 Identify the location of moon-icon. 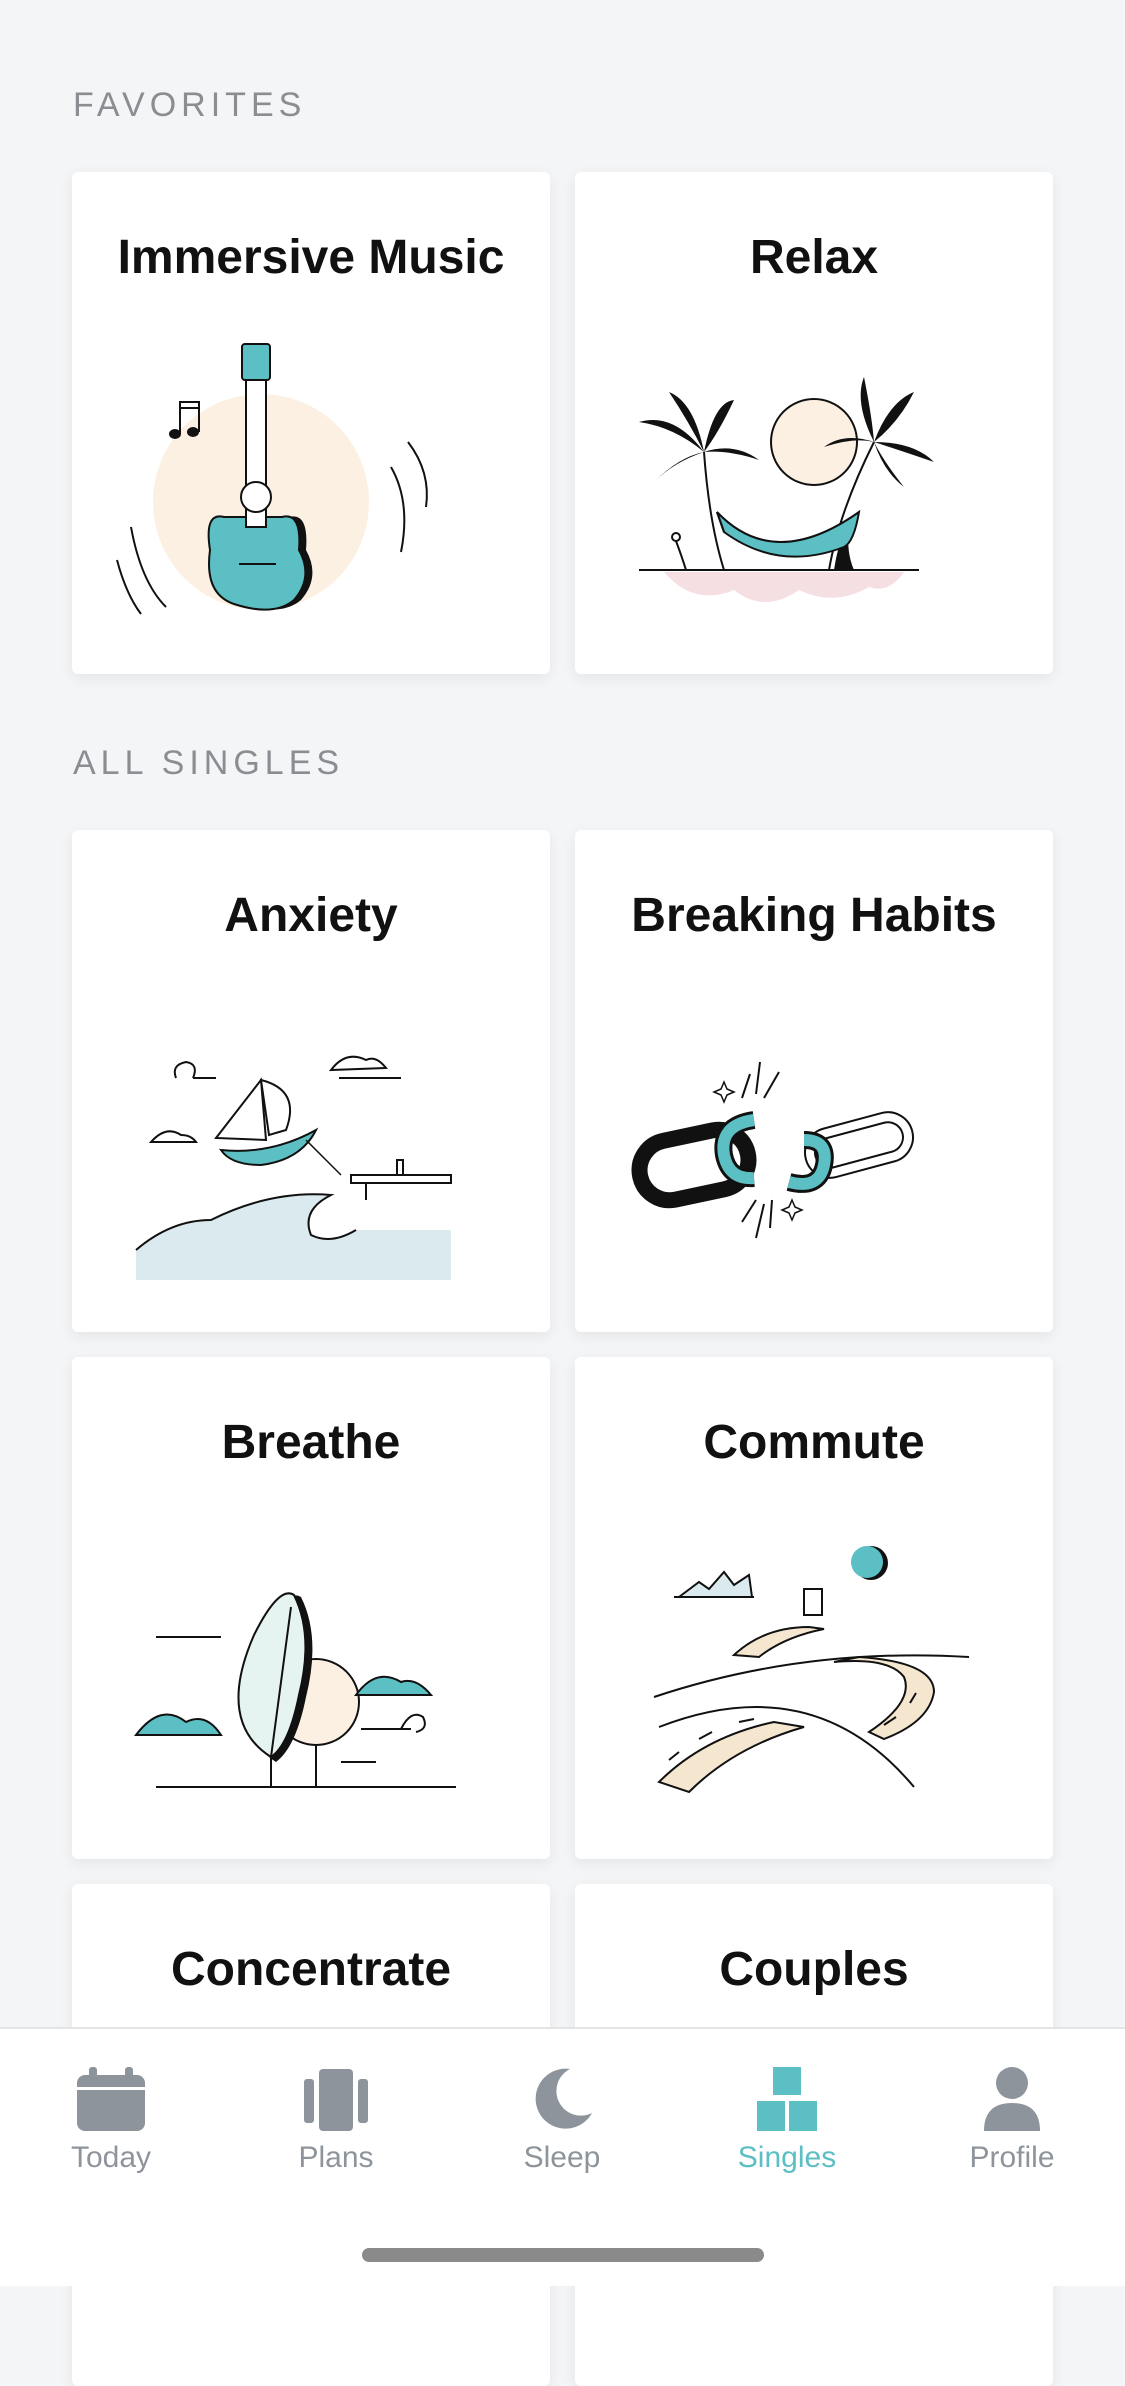
(563, 2098).